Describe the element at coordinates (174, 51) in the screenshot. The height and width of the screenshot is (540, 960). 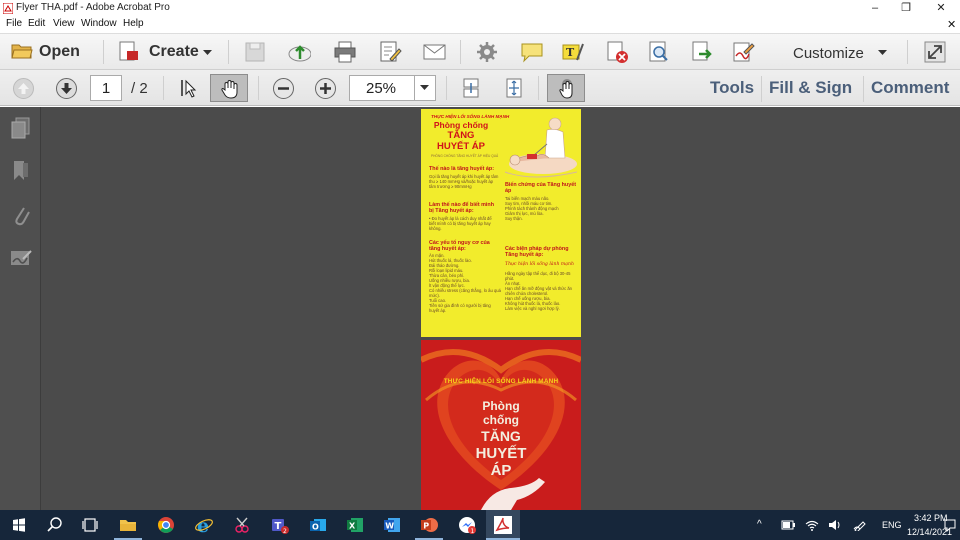
I see `create-label: Create` at that location.